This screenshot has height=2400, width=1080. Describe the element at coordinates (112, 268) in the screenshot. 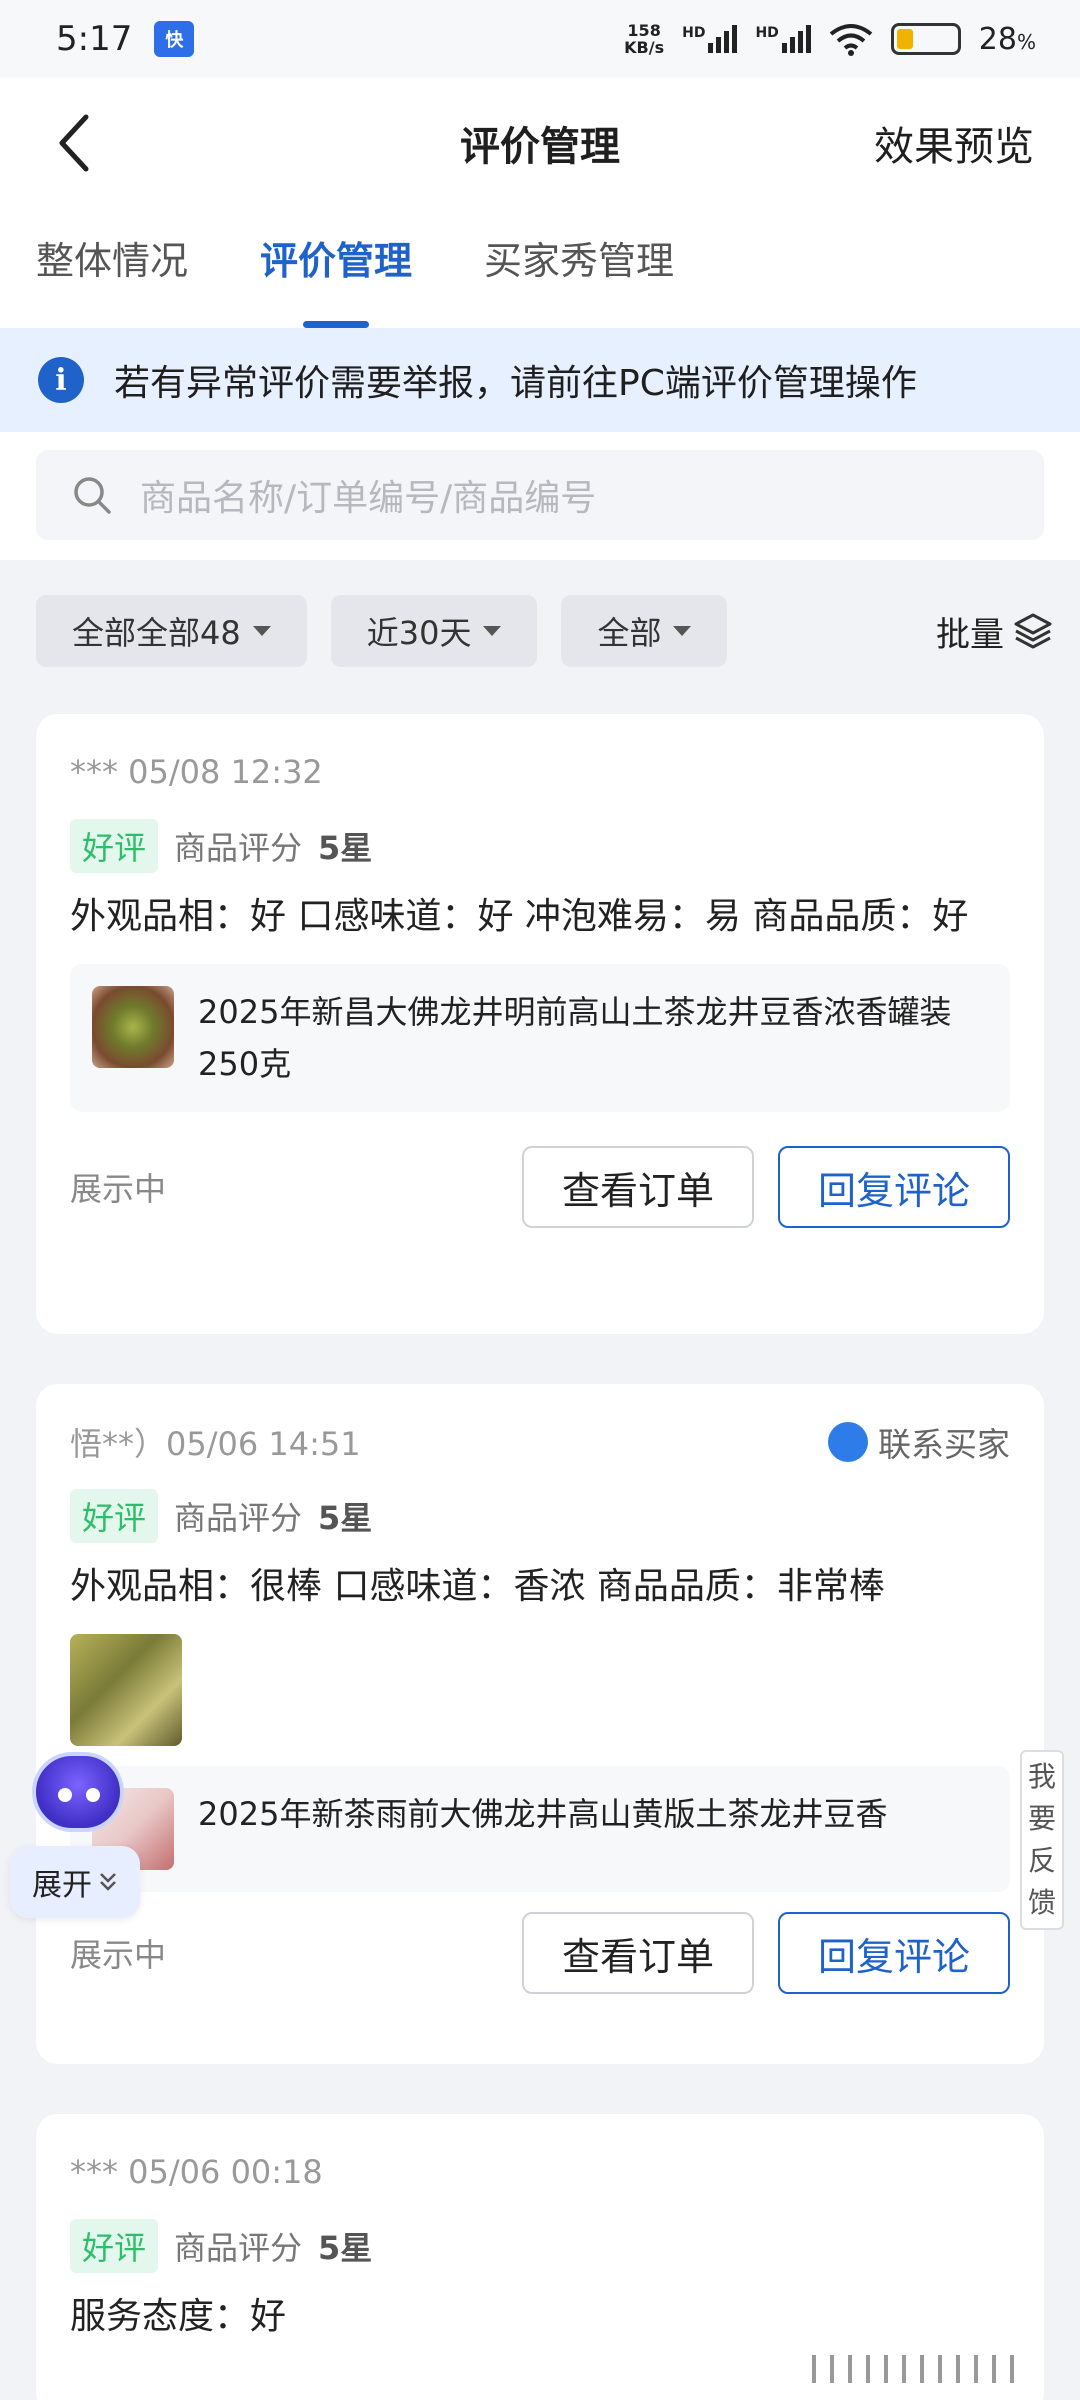

I see `tab-overview: 整体情况` at that location.